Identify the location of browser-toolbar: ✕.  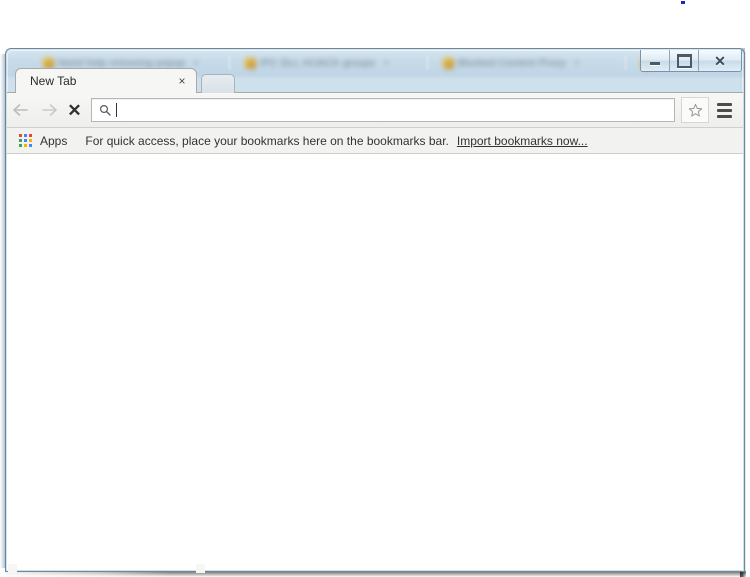
(375, 110).